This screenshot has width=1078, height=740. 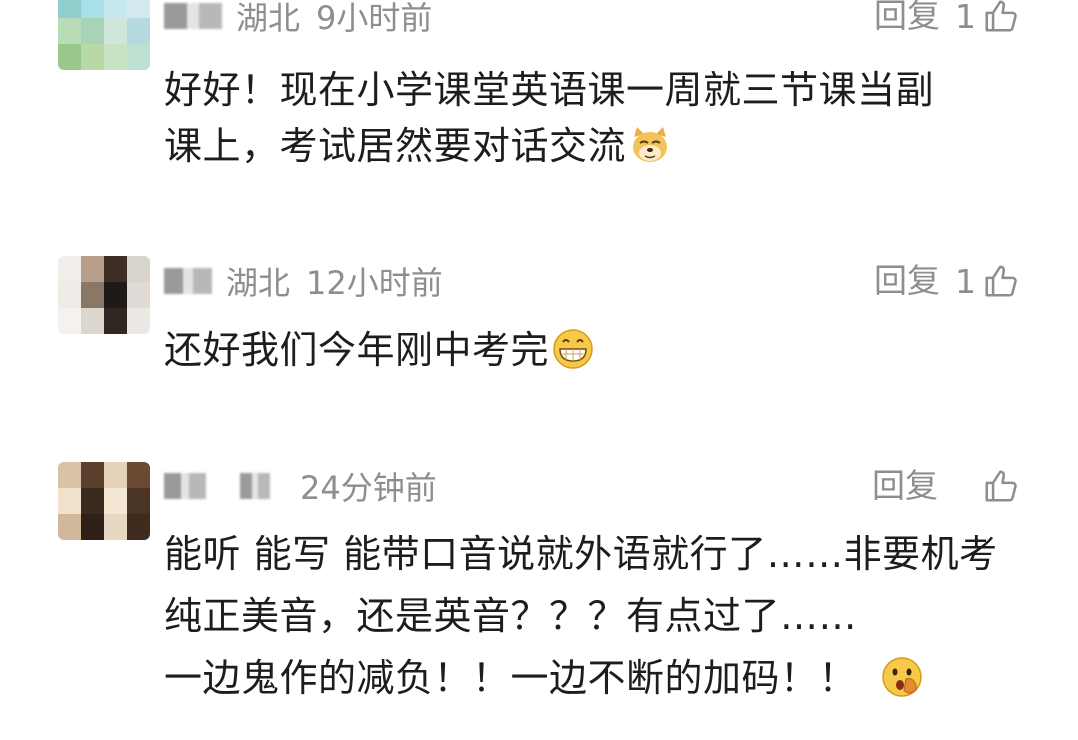 What do you see at coordinates (357, 350) in the screenshot?
I see `comment-line: 还好我们今年刚中考完` at bounding box center [357, 350].